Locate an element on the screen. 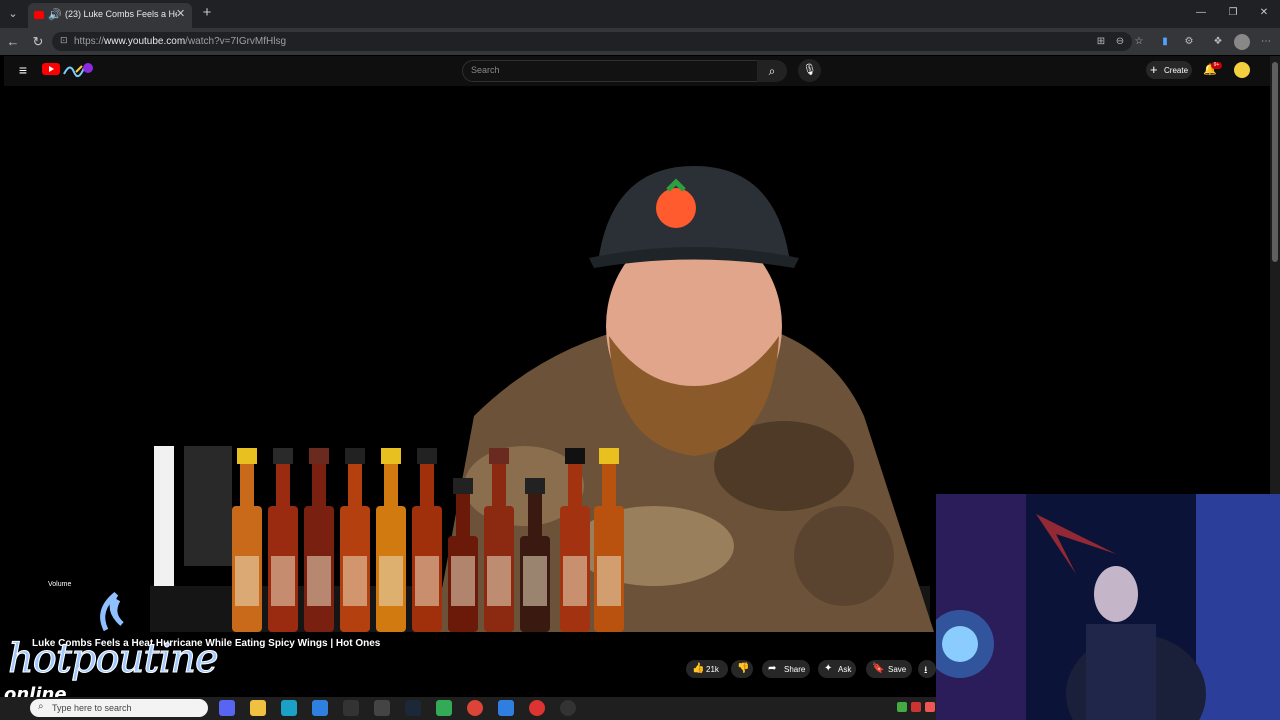 This screenshot has width=1280, height=720. taskbar-search-input: ⌕ Type here to search is located at coordinates (119, 708).